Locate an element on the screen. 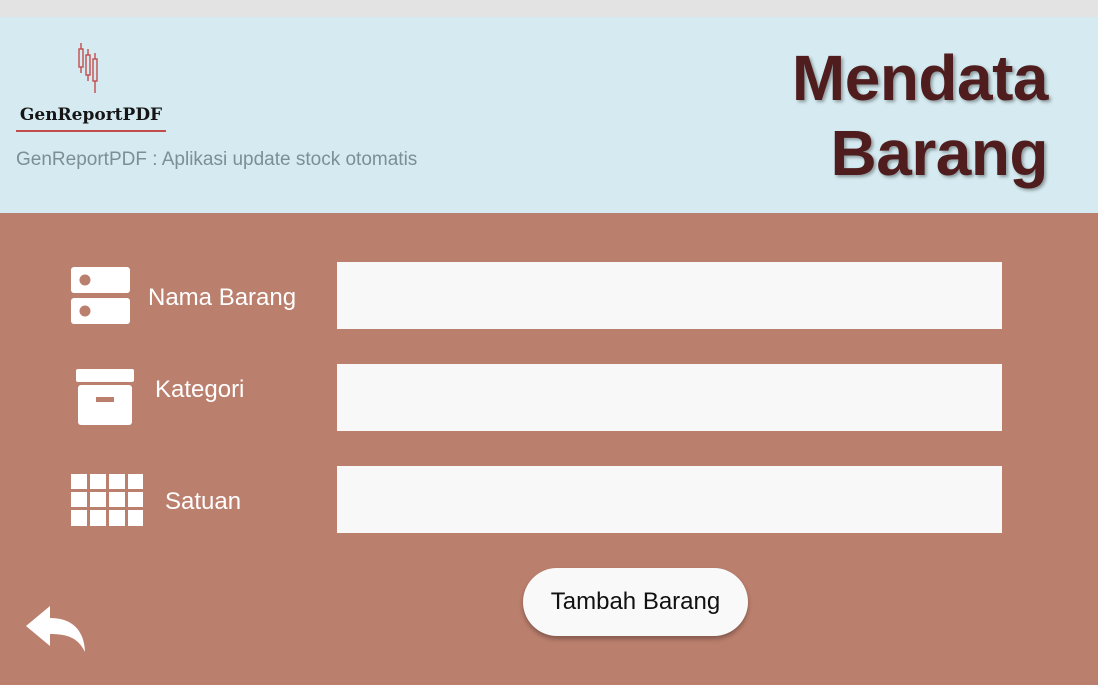  page-title: Mendata Barang is located at coordinates (920, 116).